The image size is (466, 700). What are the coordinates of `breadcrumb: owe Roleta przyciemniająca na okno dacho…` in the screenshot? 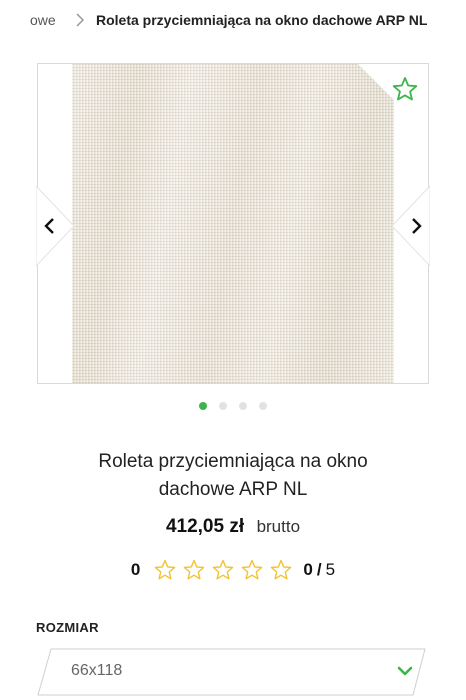 It's located at (233, 20).